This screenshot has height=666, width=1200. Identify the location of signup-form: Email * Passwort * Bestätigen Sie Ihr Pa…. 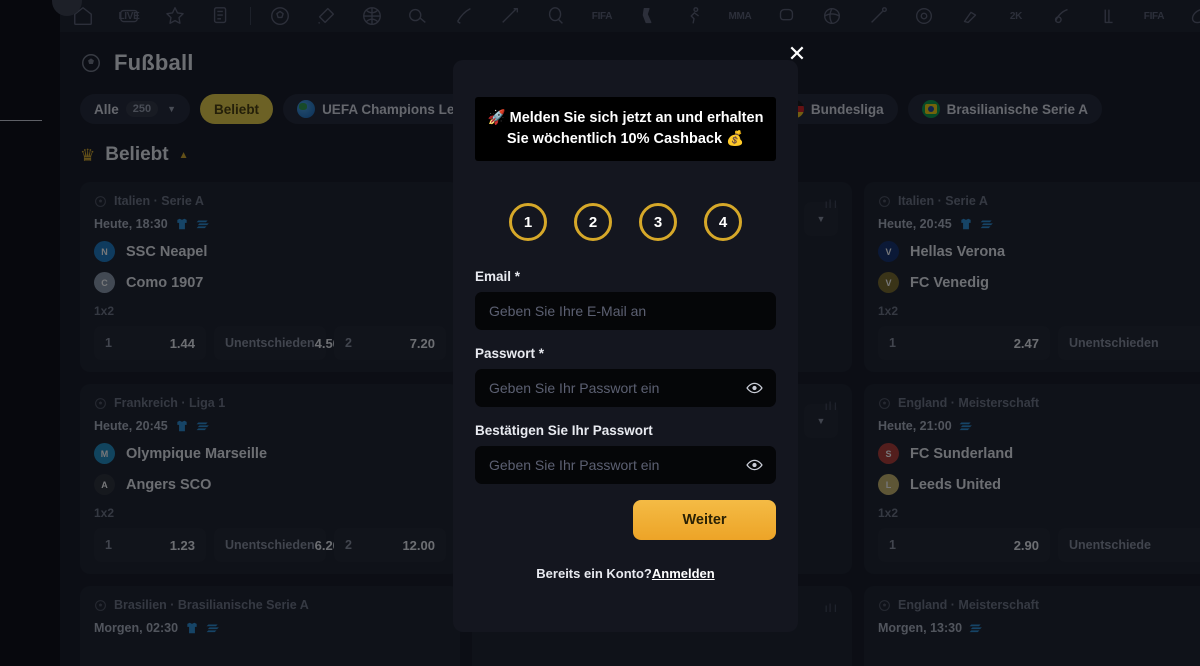
(625, 425).